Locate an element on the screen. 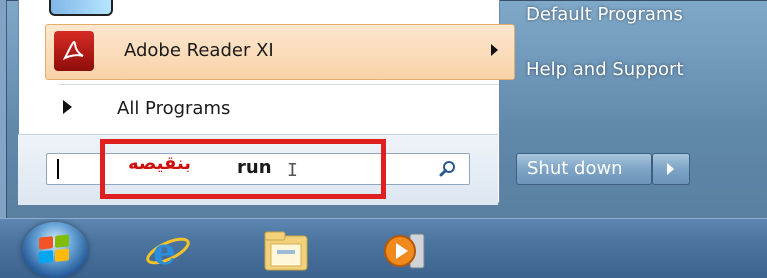  all-programs-label: All Programs is located at coordinates (174, 108).